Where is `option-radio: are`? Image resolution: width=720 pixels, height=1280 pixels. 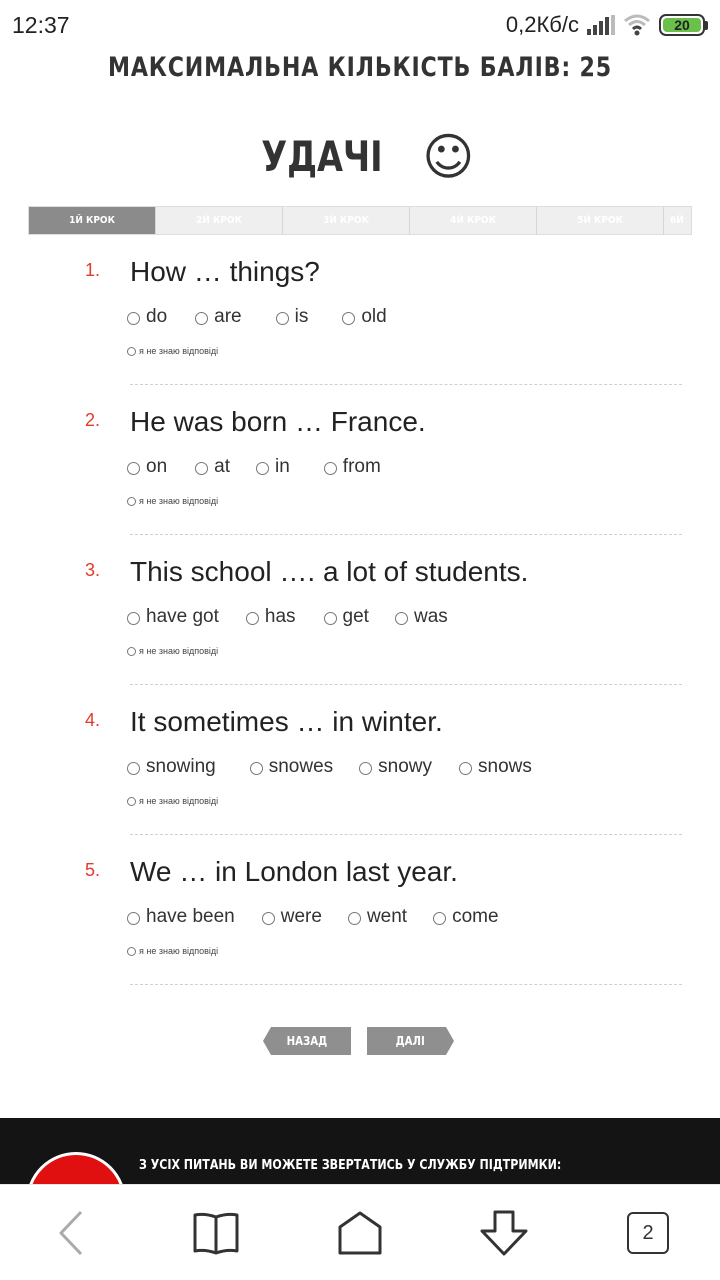 option-radio: are is located at coordinates (218, 317).